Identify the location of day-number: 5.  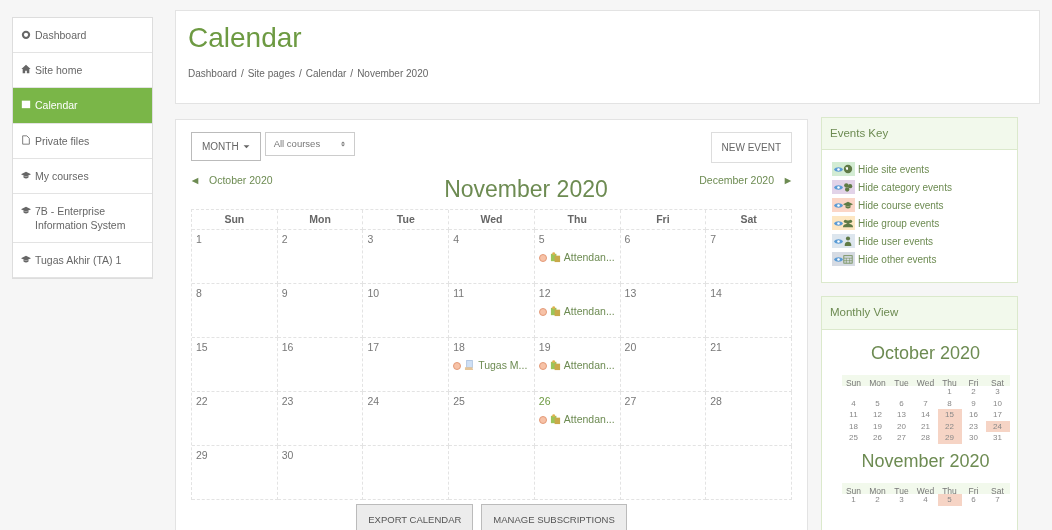
(541, 240).